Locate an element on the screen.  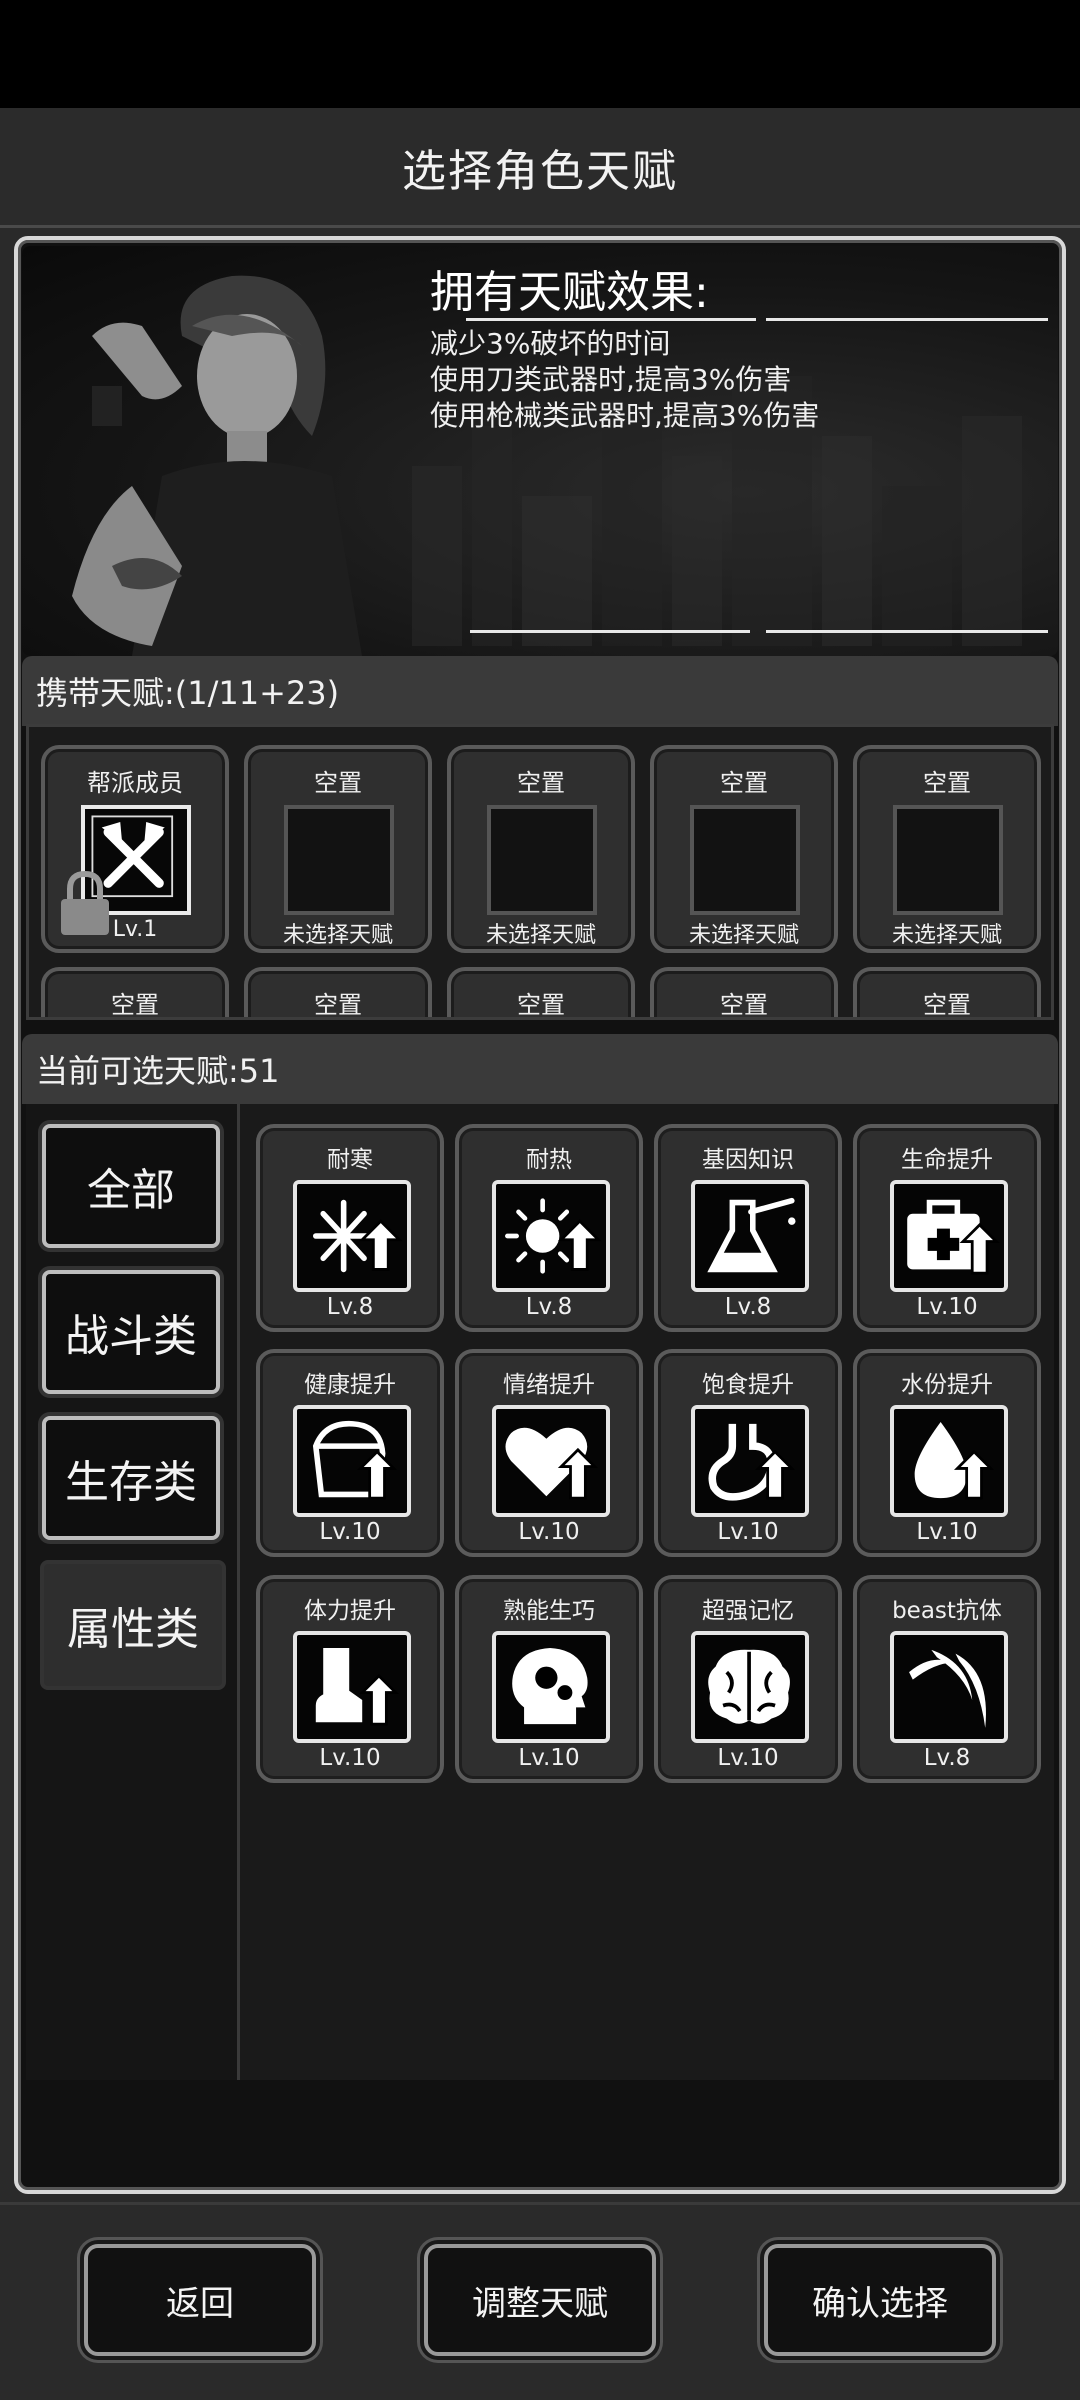
talent-card: beast抗体 Lv.8 is located at coordinates (947, 1679).